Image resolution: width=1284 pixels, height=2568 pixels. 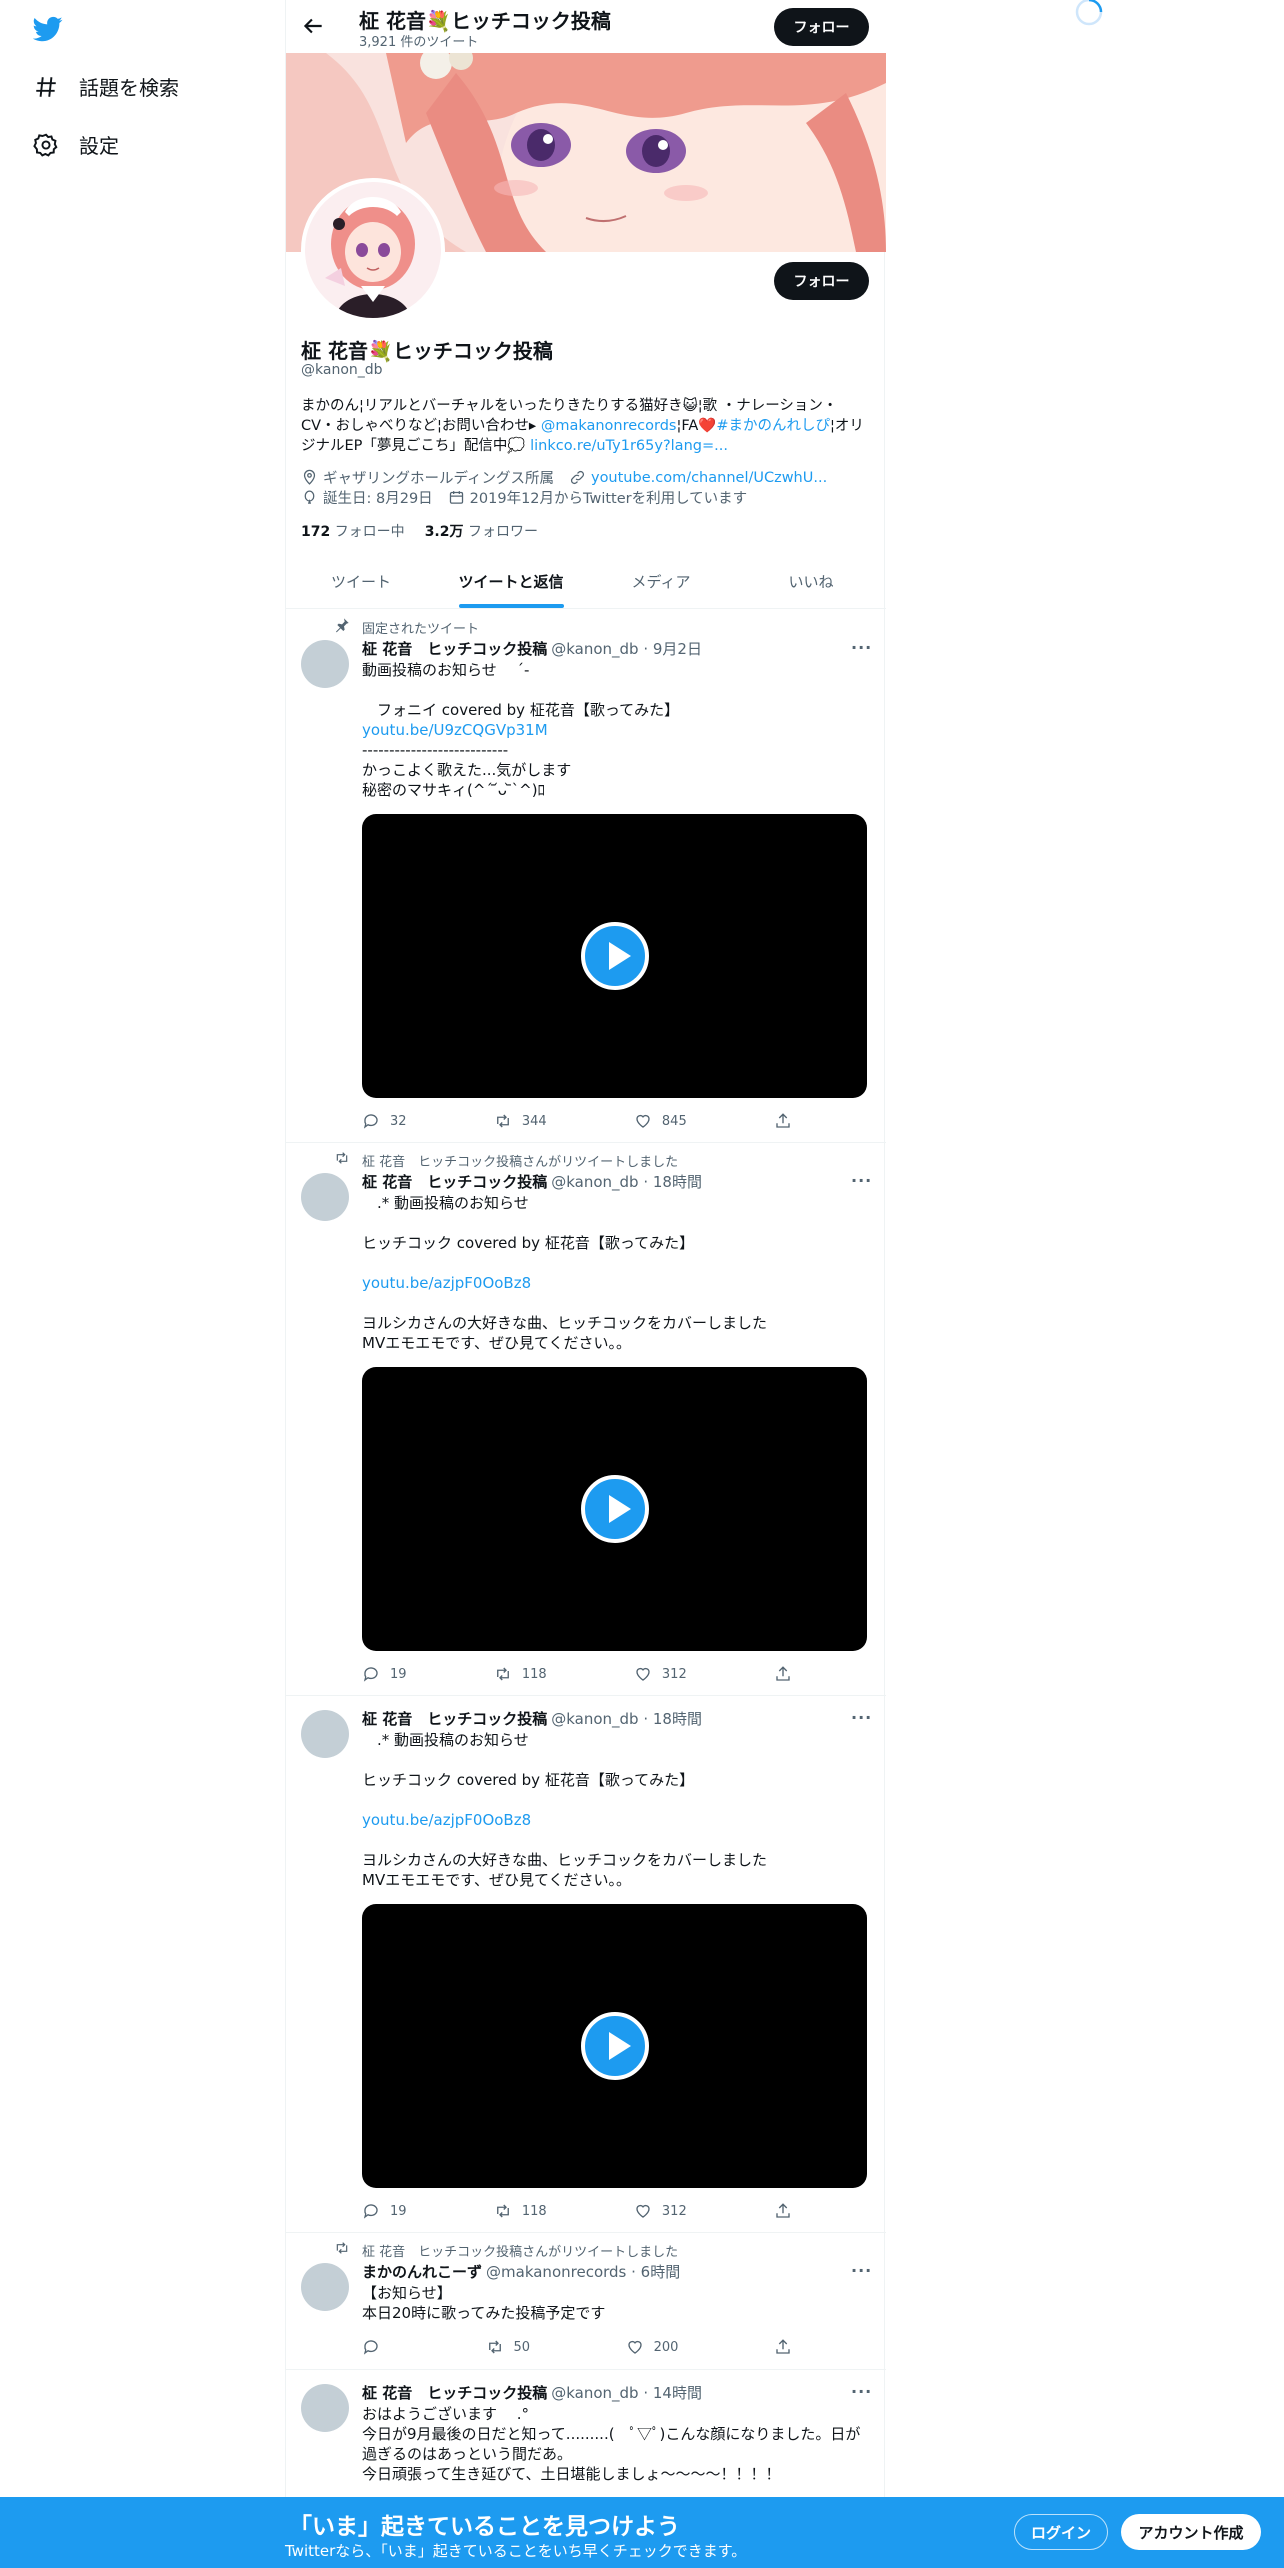 What do you see at coordinates (660, 1121) in the screenshot?
I see `like-button: 845` at bounding box center [660, 1121].